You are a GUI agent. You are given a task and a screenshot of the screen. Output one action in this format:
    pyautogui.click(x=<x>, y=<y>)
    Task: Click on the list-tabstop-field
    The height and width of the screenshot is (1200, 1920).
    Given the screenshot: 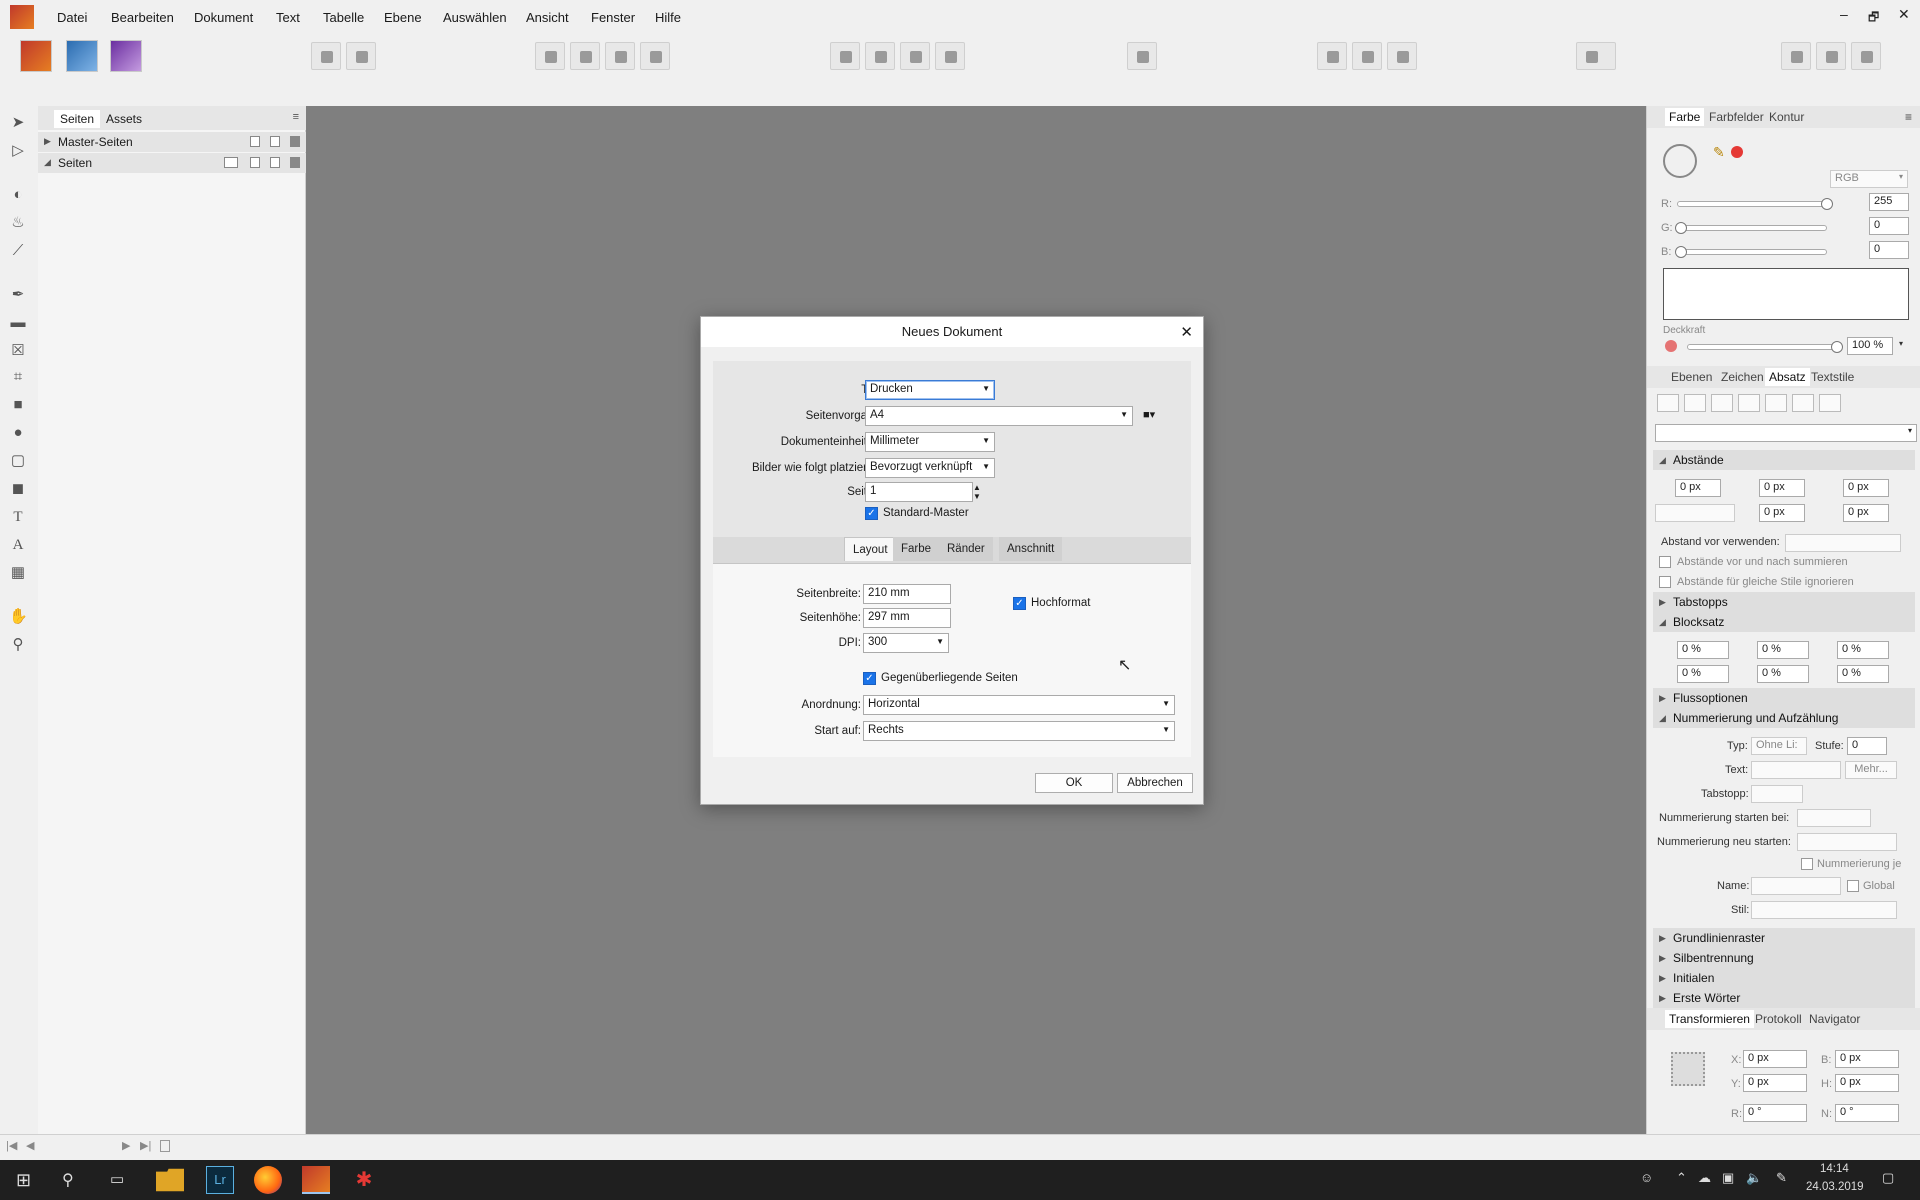 What is the action you would take?
    pyautogui.click(x=1777, y=794)
    